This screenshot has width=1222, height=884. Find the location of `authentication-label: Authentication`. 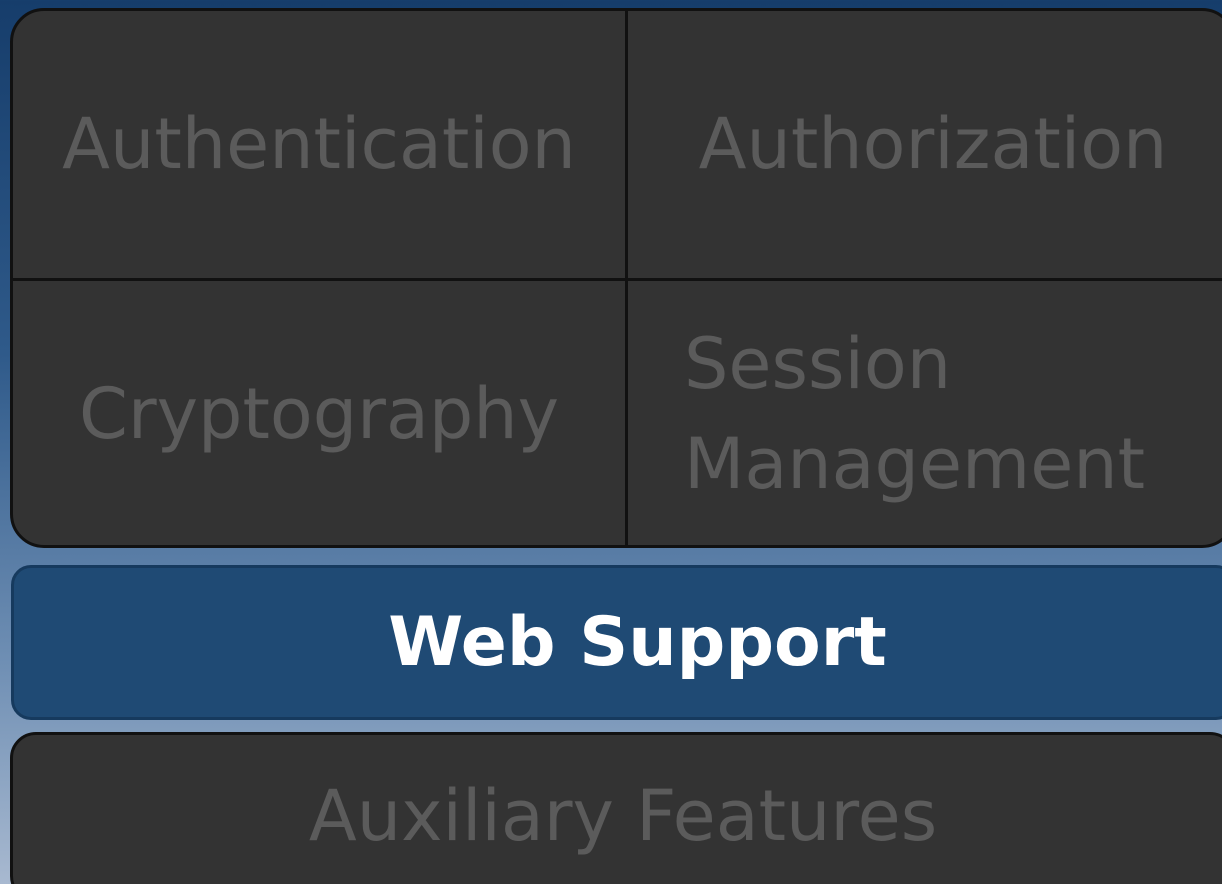

authentication-label: Authentication is located at coordinates (319, 143).